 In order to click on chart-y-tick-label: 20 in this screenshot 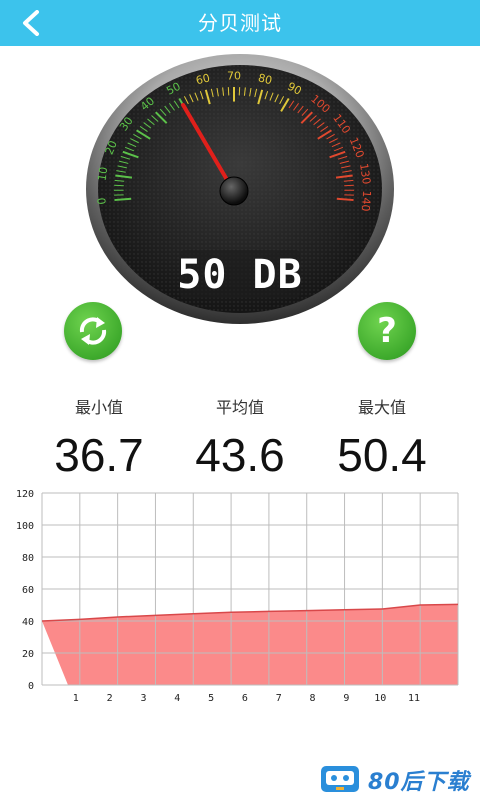, I will do `click(28, 654)`.